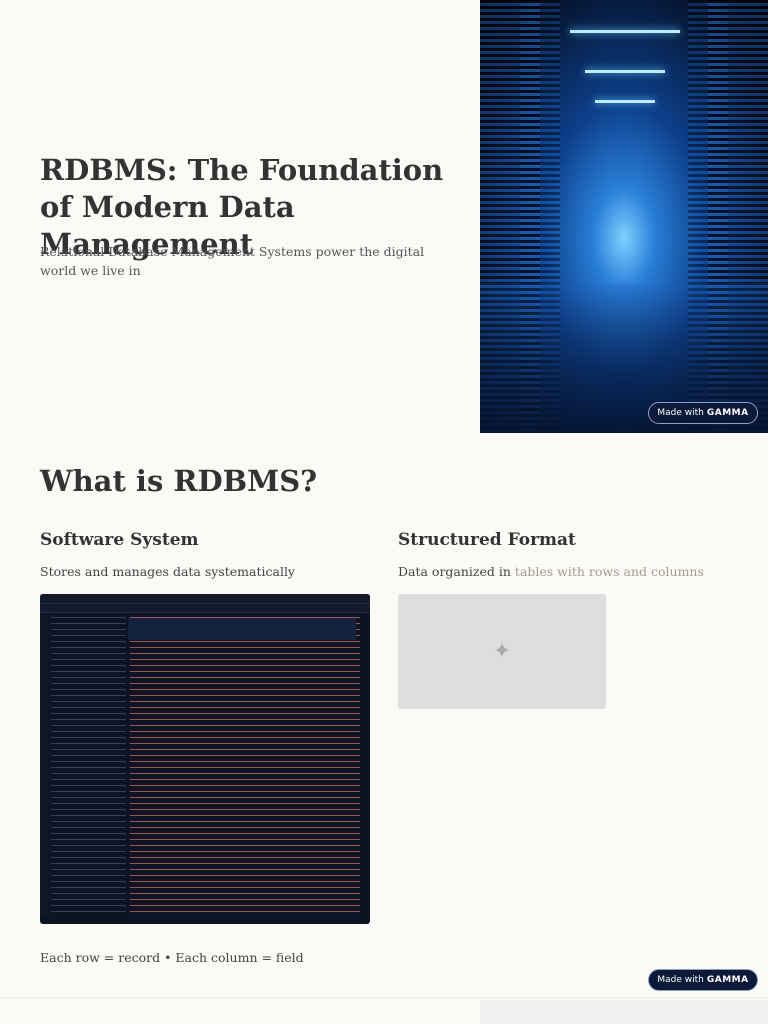 The image size is (768, 1024). What do you see at coordinates (205, 599) in the screenshot?
I see `editor-titlebar` at bounding box center [205, 599].